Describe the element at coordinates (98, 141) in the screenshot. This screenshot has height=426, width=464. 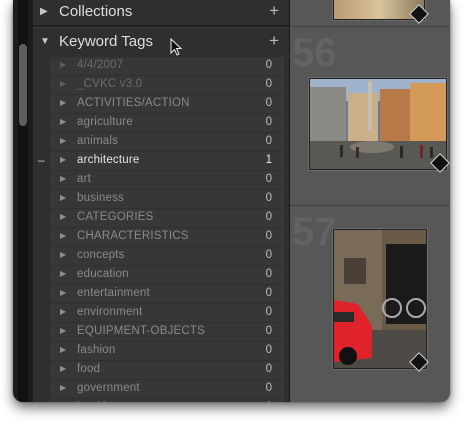
I see `keyword-name: animals` at that location.